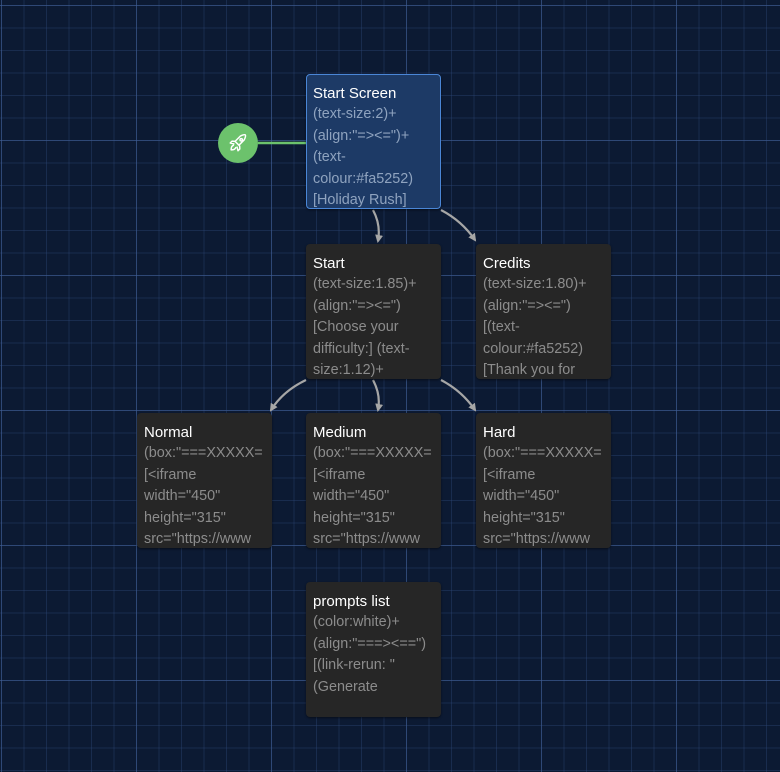  What do you see at coordinates (378, 226) in the screenshot?
I see `arrow-start-screen-to-start` at bounding box center [378, 226].